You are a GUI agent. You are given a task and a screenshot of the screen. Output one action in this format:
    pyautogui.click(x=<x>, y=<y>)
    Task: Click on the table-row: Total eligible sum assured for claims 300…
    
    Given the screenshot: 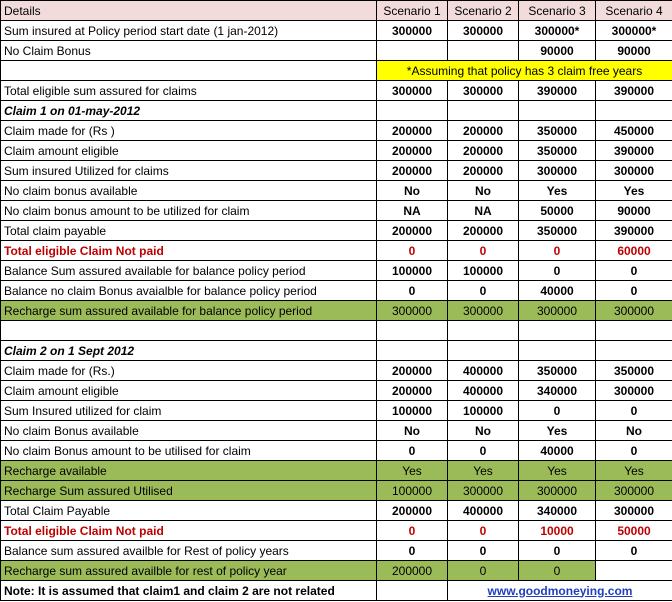 What is the action you would take?
    pyautogui.click(x=336, y=90)
    